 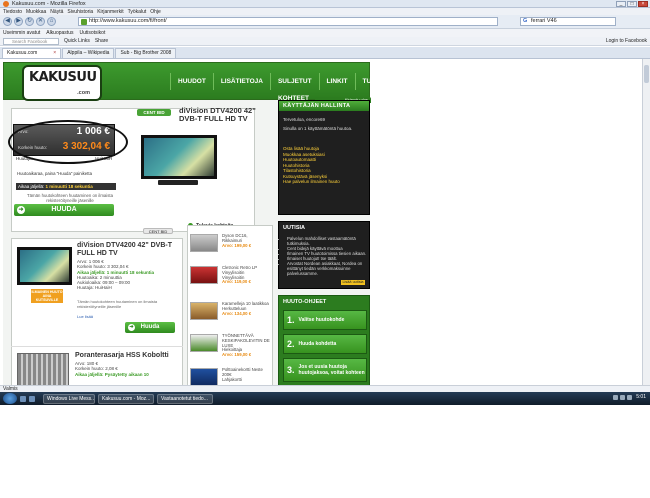 What do you see at coordinates (325, 388) in the screenshot?
I see `status-bar: Valmis` at bounding box center [325, 388].